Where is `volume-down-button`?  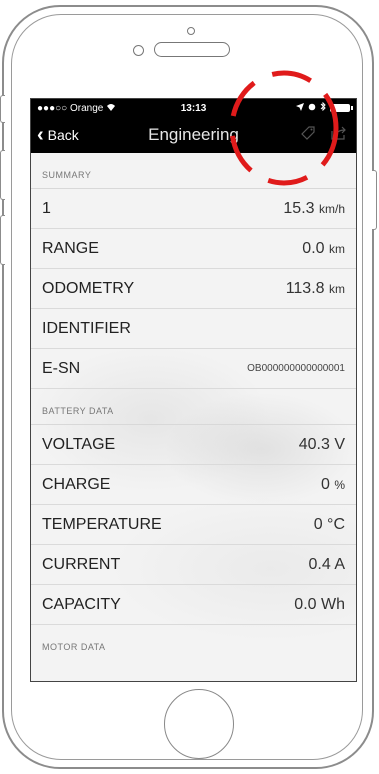 volume-down-button is located at coordinates (2, 240).